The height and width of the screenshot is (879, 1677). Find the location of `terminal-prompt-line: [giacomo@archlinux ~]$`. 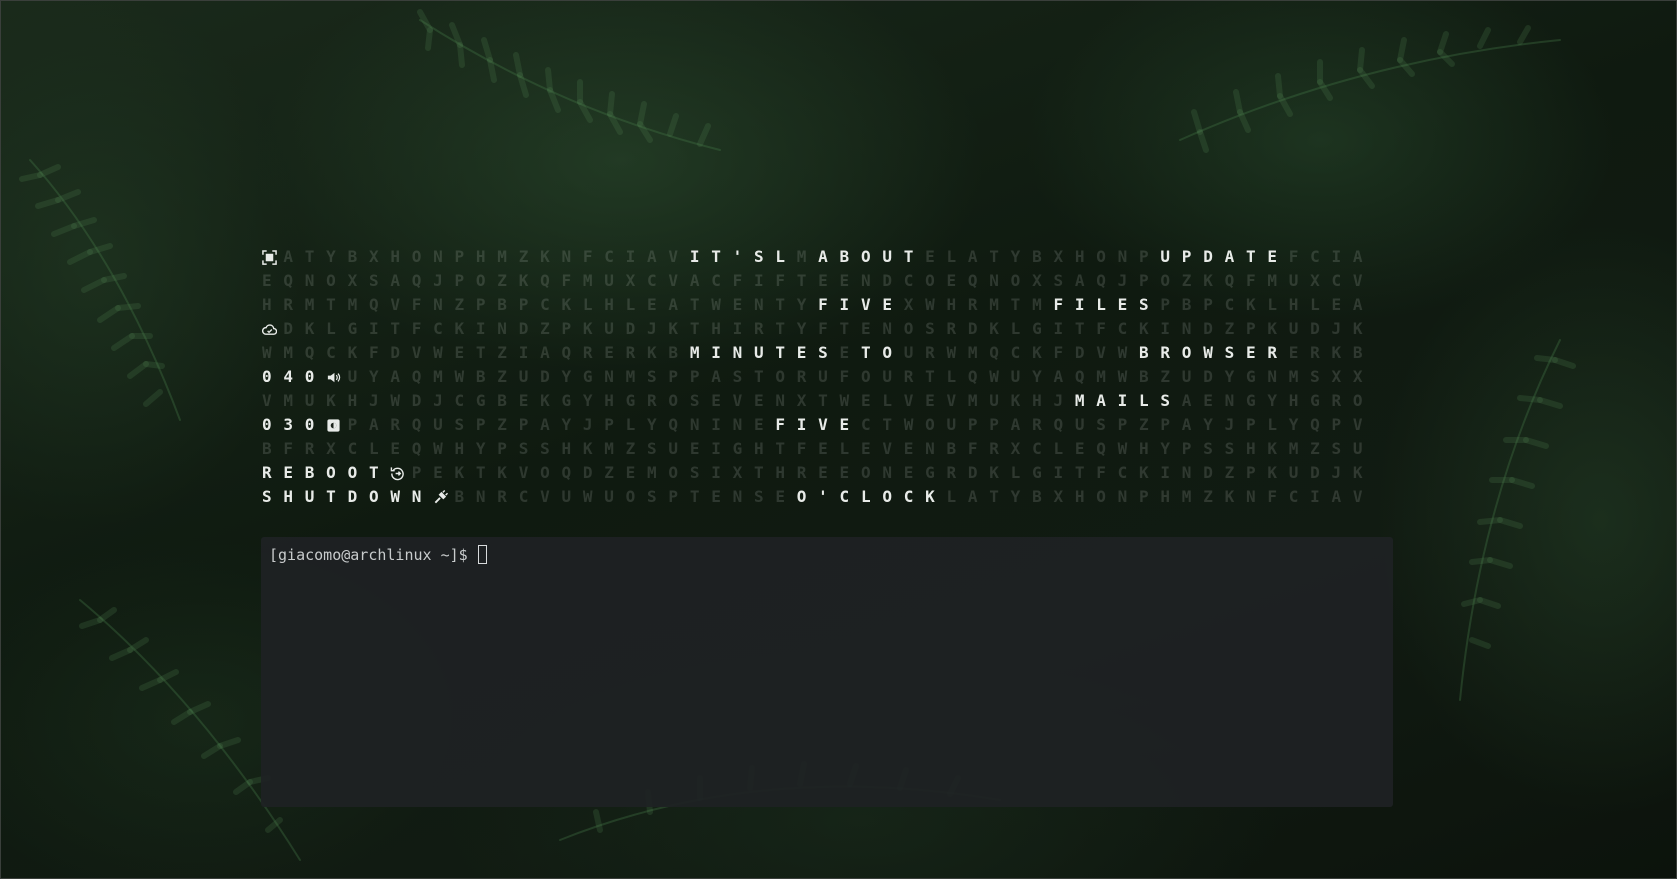

terminal-prompt-line: [giacomo@archlinux ~]$ is located at coordinates (378, 554).